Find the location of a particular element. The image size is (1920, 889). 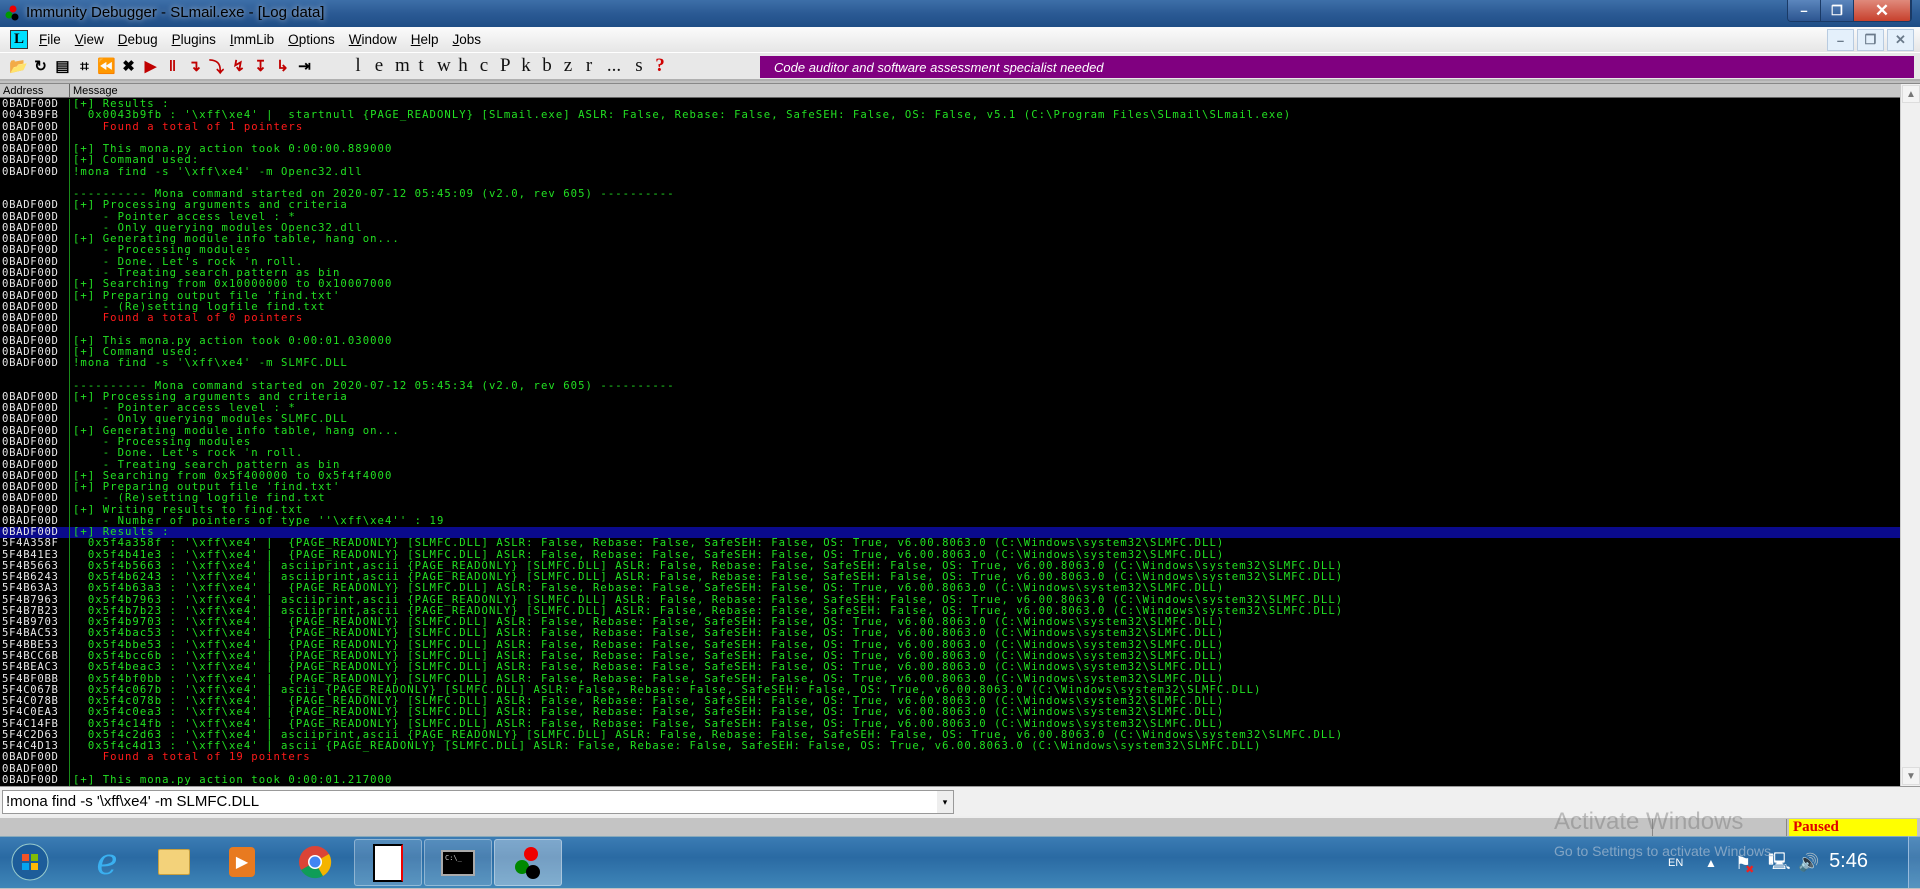

window-shortcut-t: t is located at coordinates (421, 66).